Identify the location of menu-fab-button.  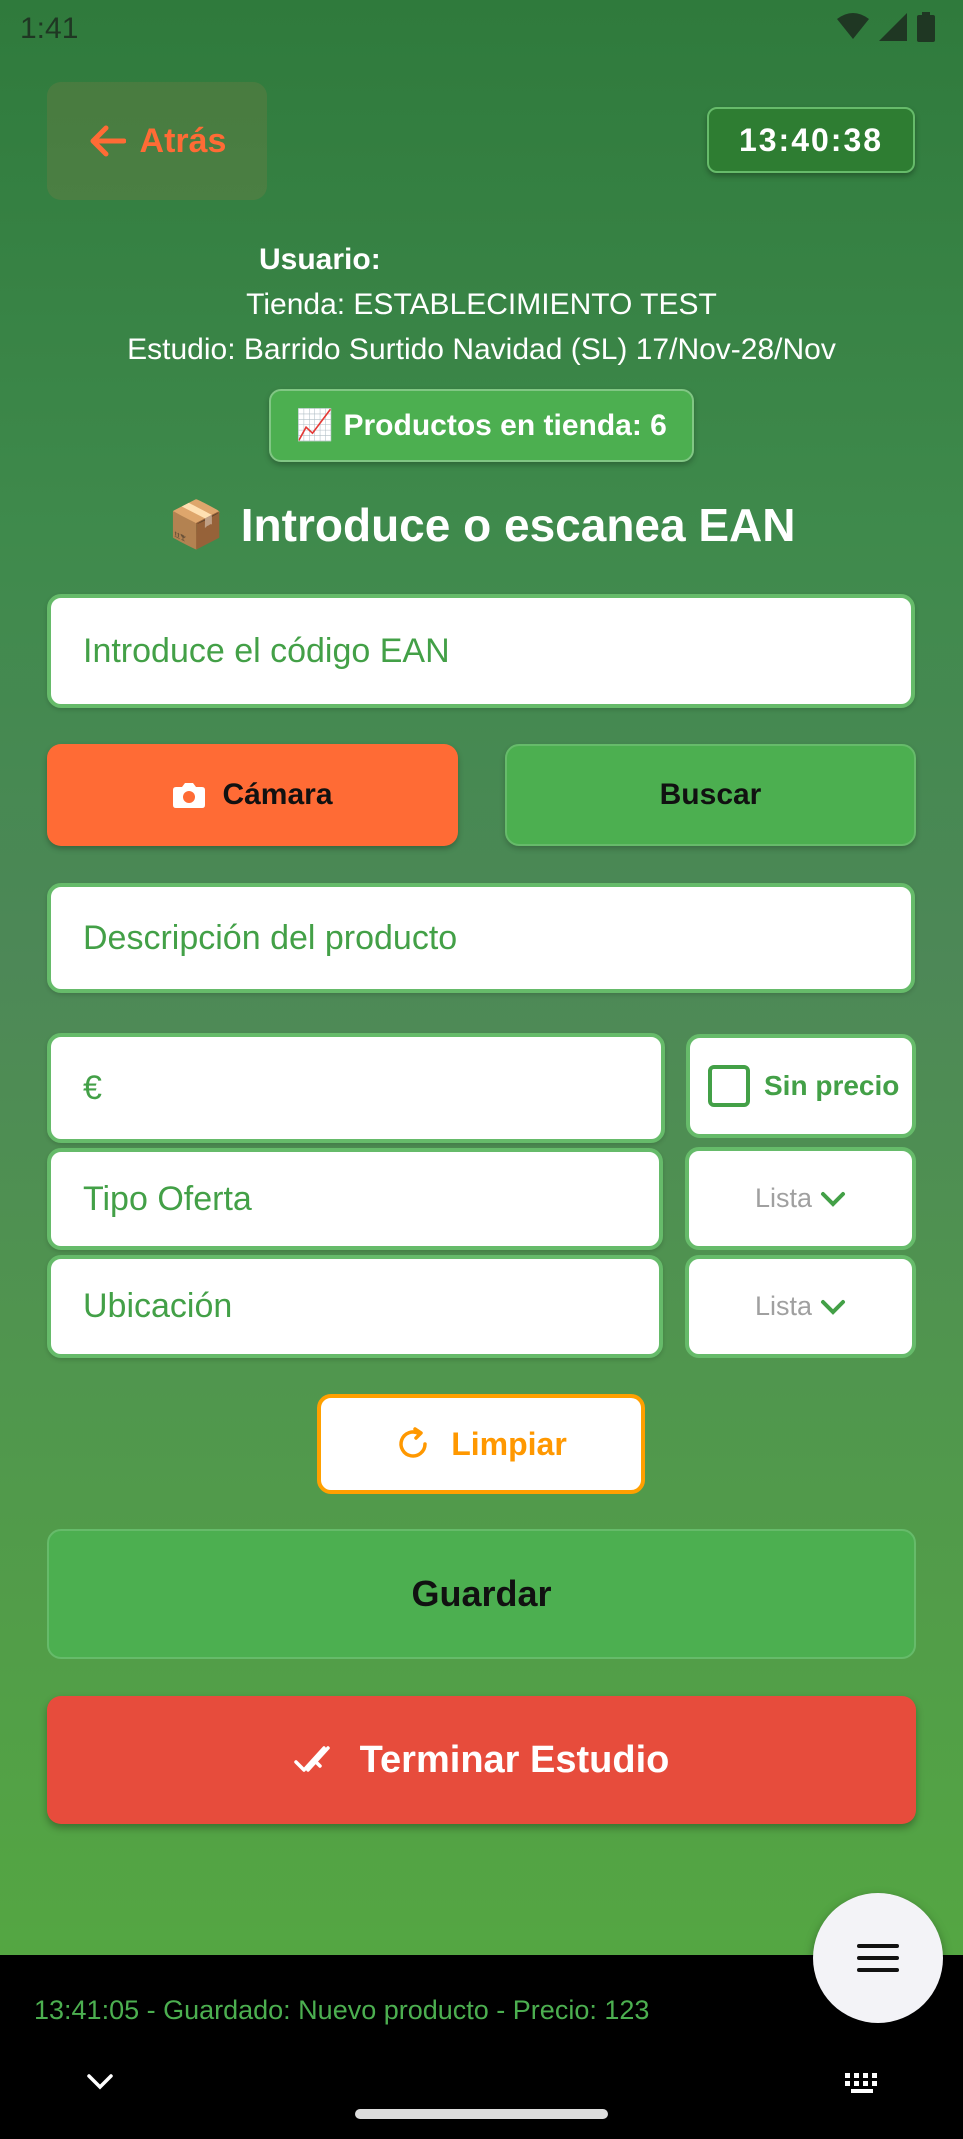
(878, 1958).